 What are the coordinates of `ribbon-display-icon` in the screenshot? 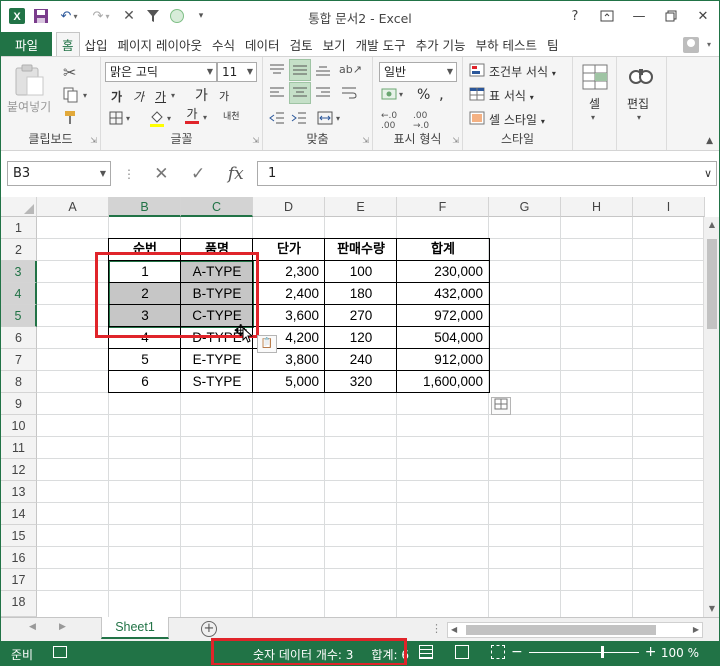 It's located at (607, 16).